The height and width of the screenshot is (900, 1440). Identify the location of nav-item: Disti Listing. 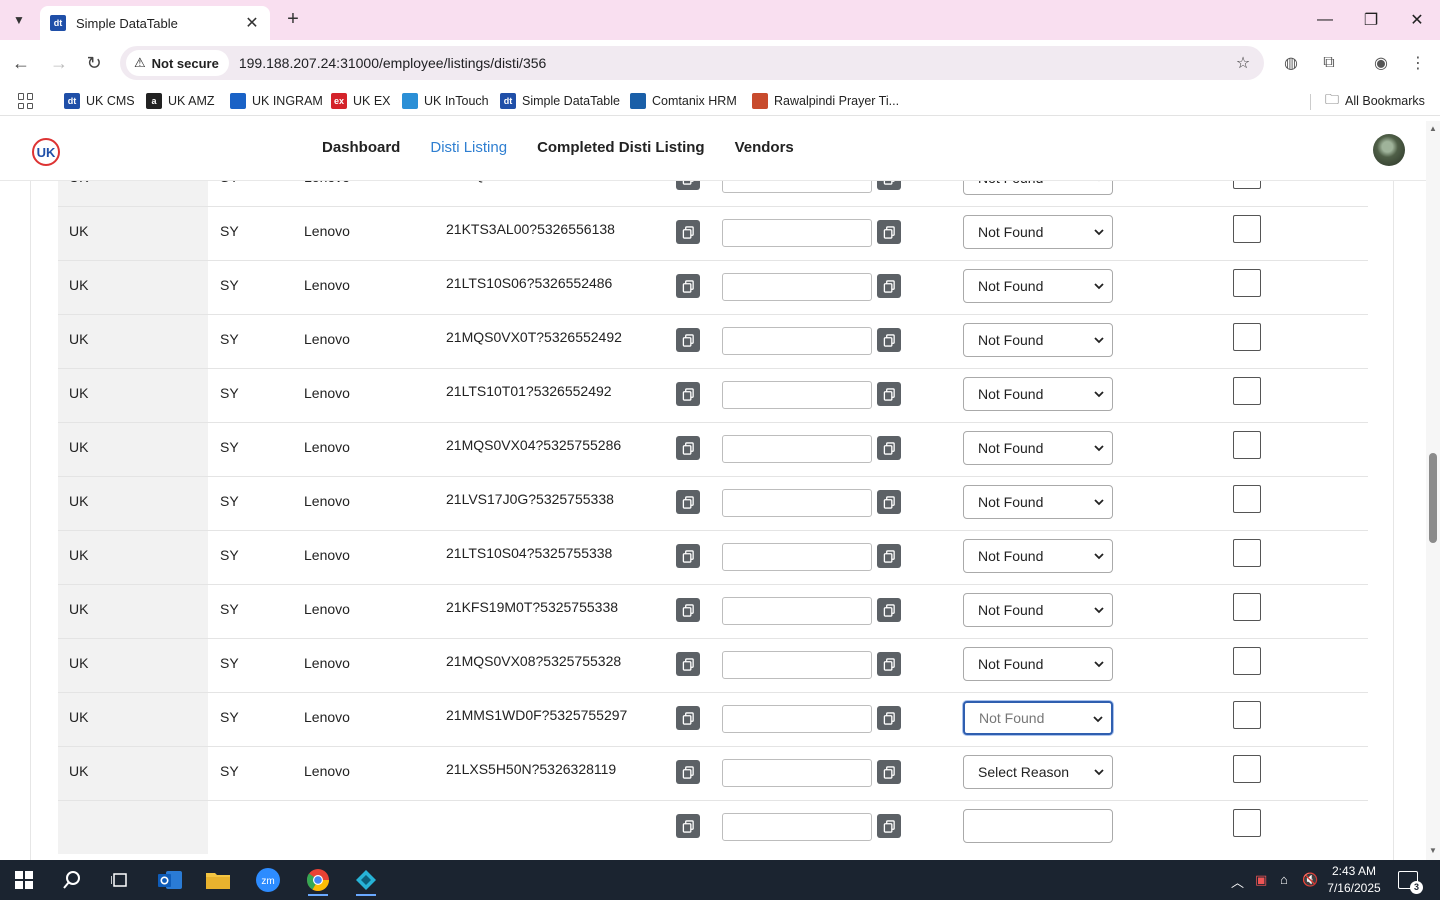
(468, 147).